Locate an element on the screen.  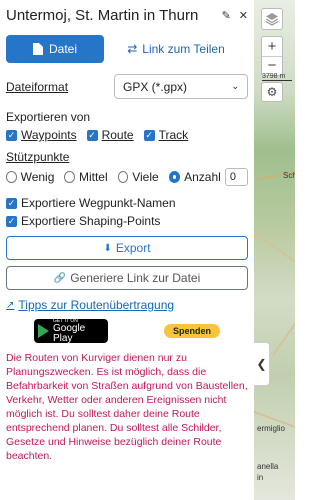
checkbox-waypoint-names: ✓ Exportiere Wegpunkt-Namen is located at coordinates (91, 203).